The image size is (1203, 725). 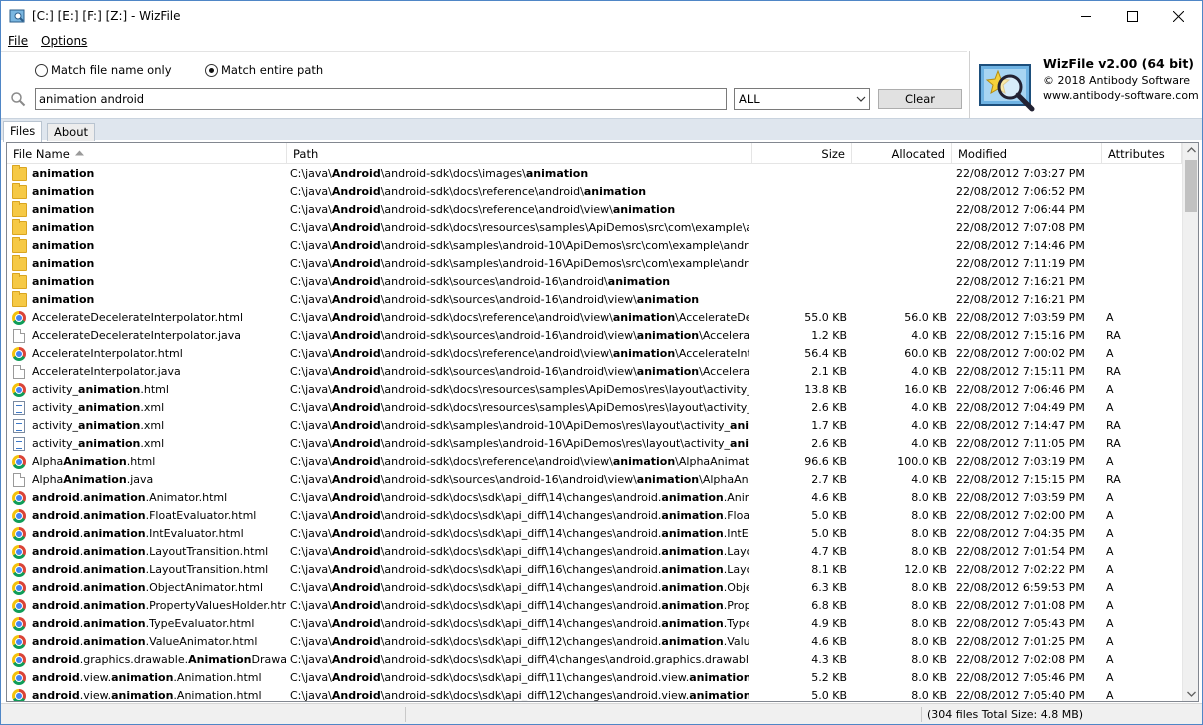 What do you see at coordinates (148, 678) in the screenshot?
I see `file-name-cell: android.view.animation.Animation.html` at bounding box center [148, 678].